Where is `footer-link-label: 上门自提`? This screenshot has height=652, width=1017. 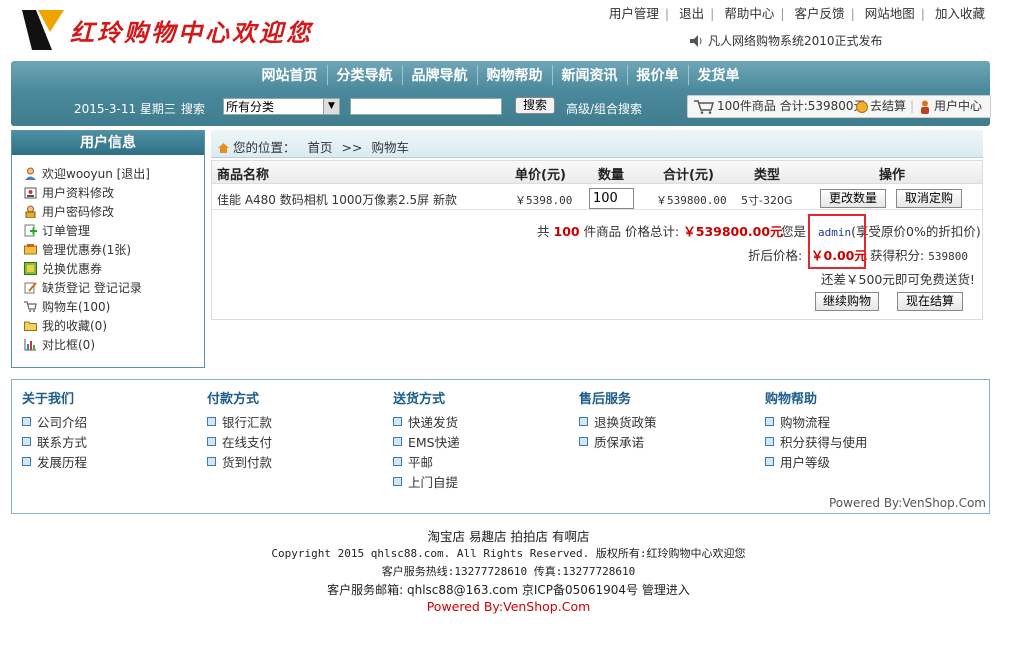
footer-link-label: 上门自提 is located at coordinates (433, 482).